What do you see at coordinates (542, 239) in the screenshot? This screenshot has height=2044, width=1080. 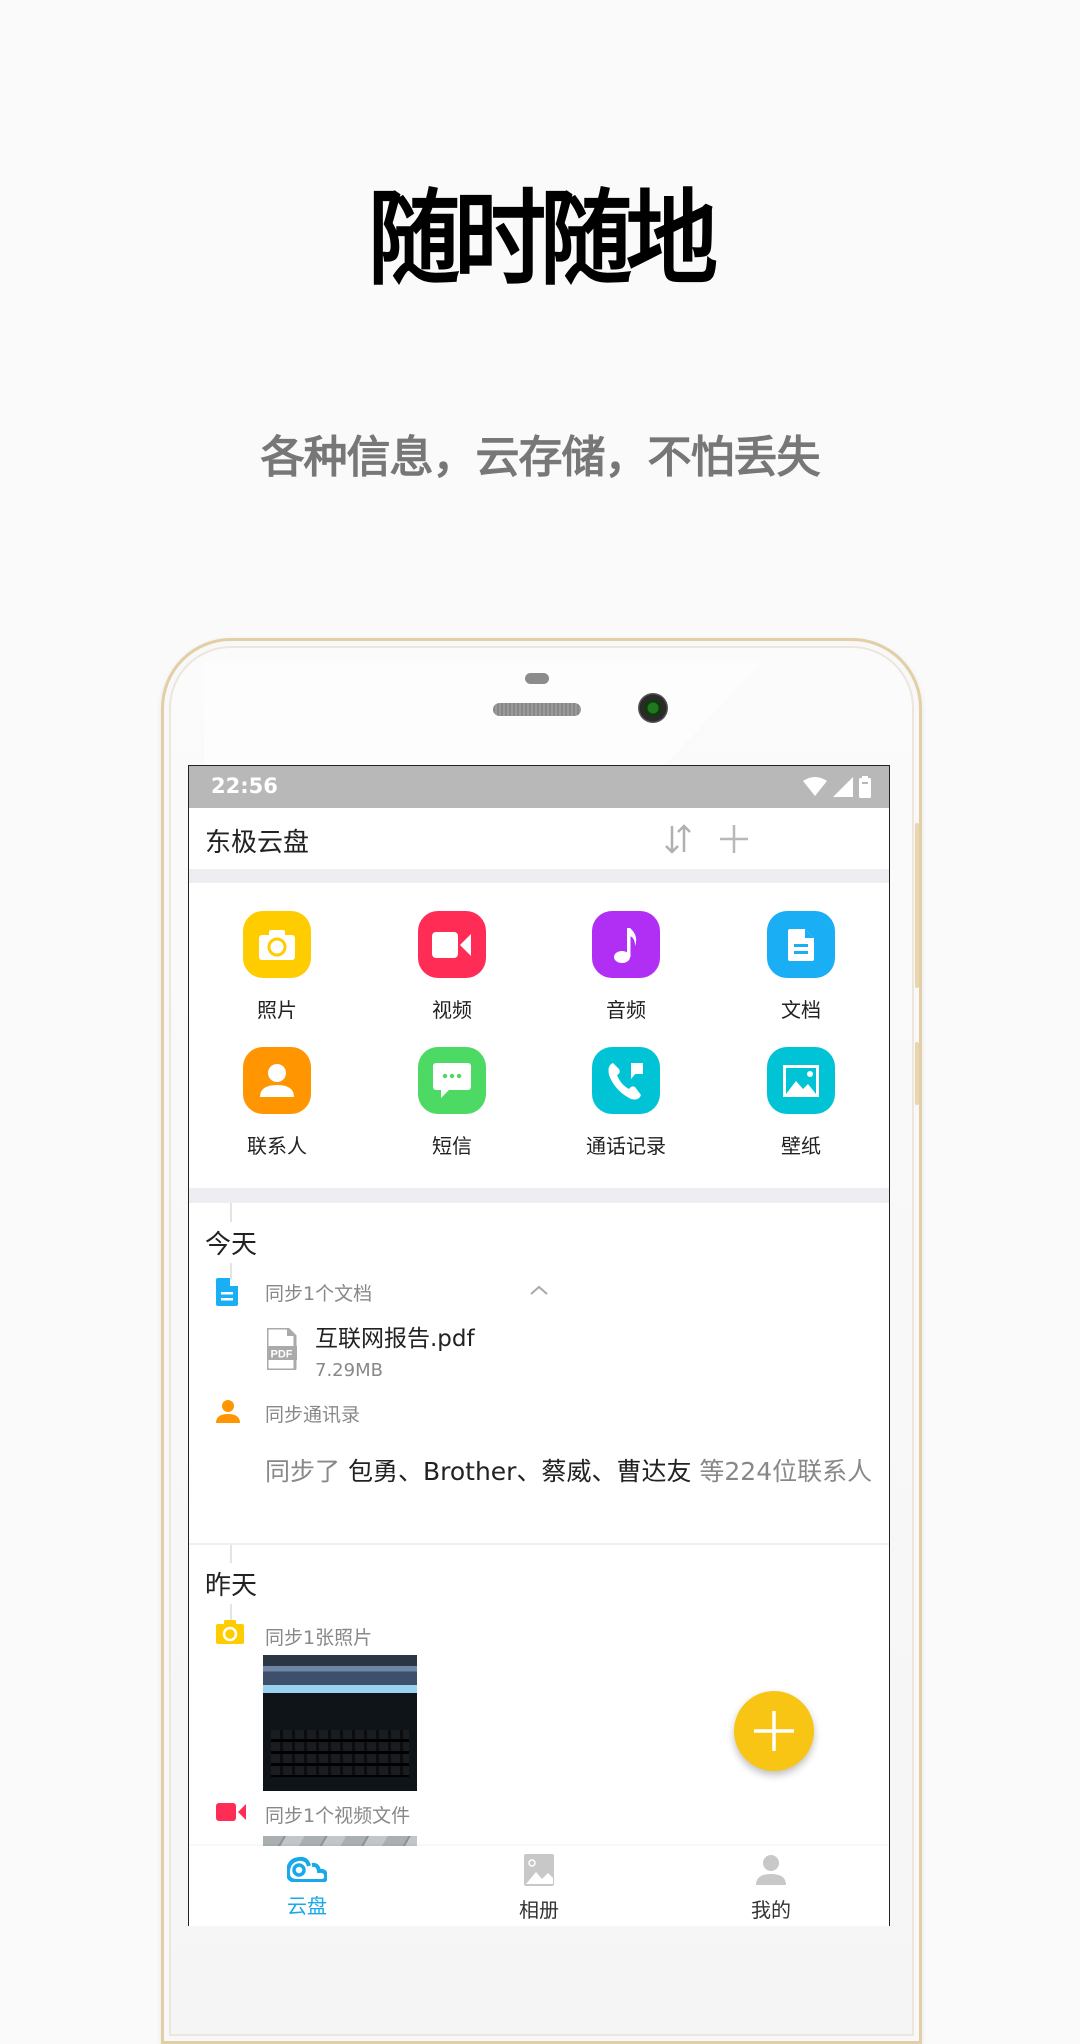 I see `promo-title: 随时随地` at bounding box center [542, 239].